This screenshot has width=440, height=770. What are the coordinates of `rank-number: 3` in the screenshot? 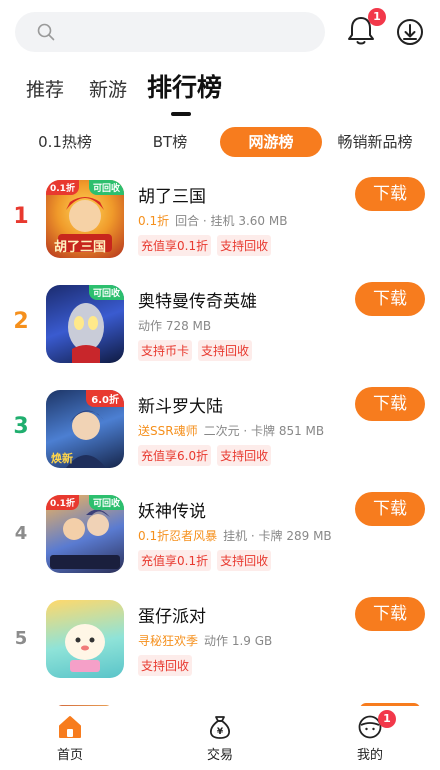 It's located at (21, 426).